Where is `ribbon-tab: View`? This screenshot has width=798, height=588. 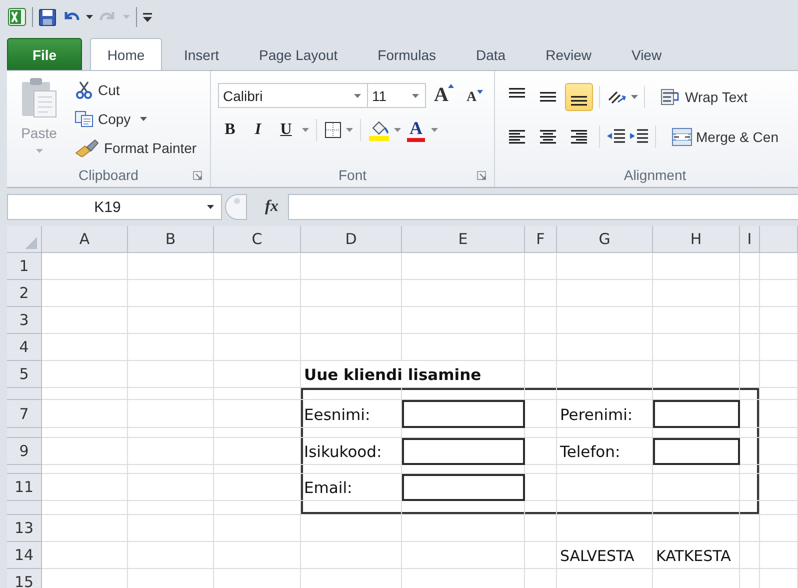
ribbon-tab: View is located at coordinates (646, 54).